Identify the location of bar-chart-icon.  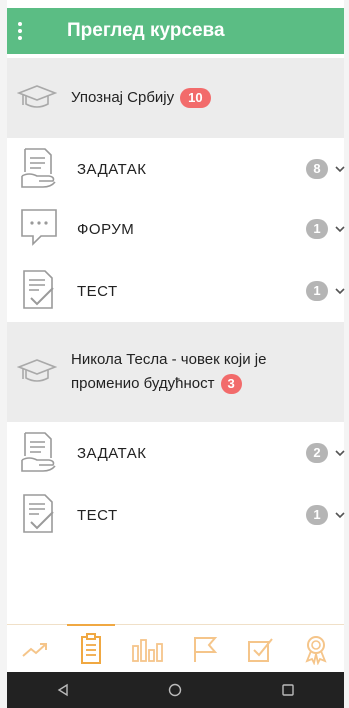
(148, 650).